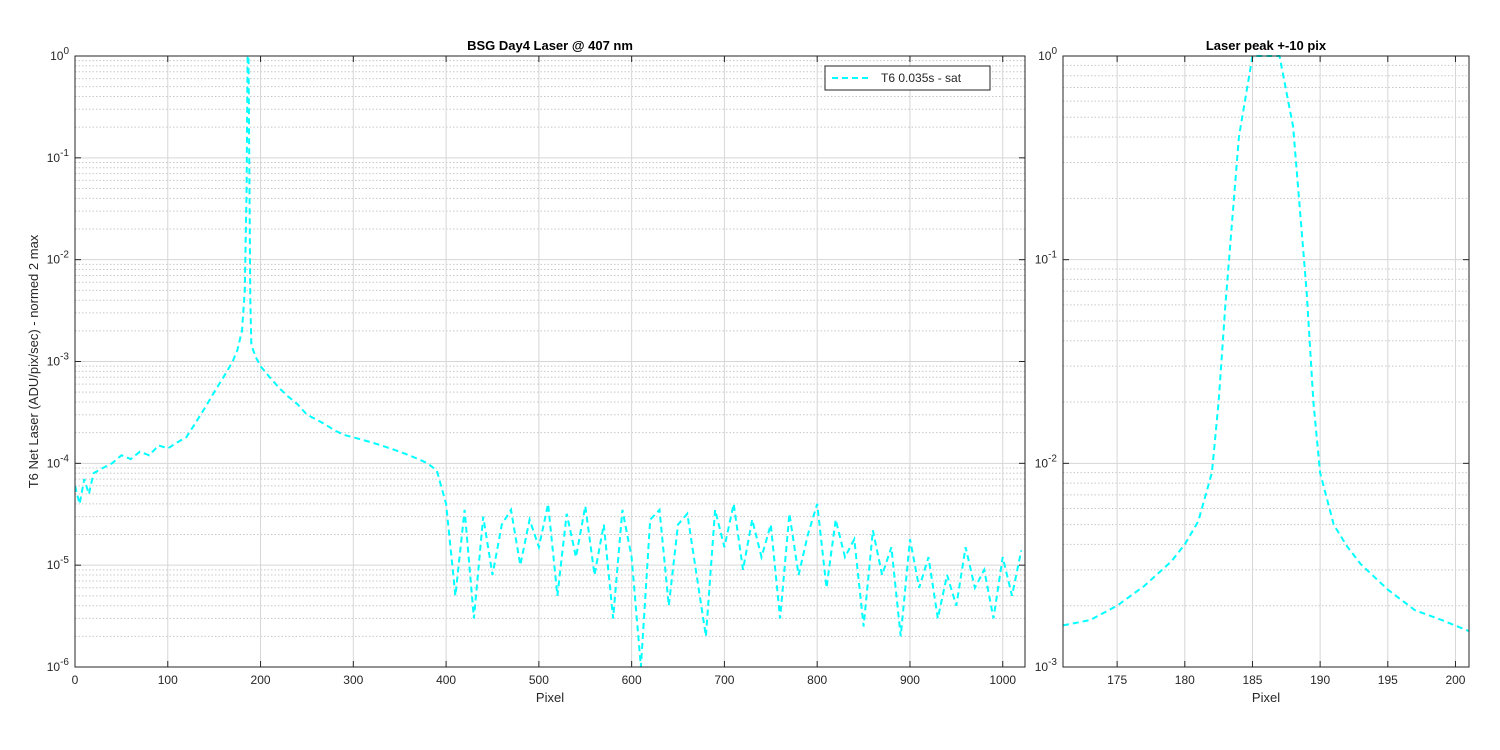  I want to click on zoom-x-tick-label: 185, so click(1252, 680).